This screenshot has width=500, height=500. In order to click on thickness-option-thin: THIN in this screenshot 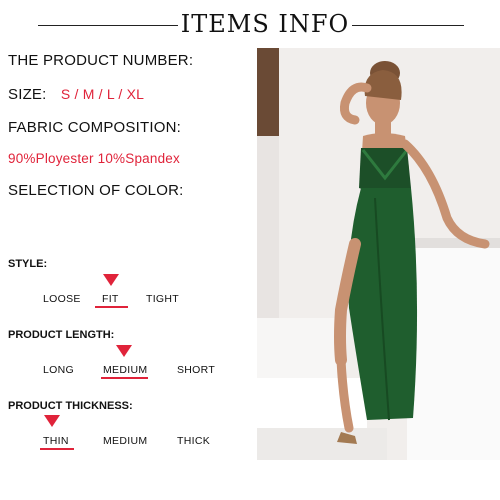, I will do `click(56, 441)`.